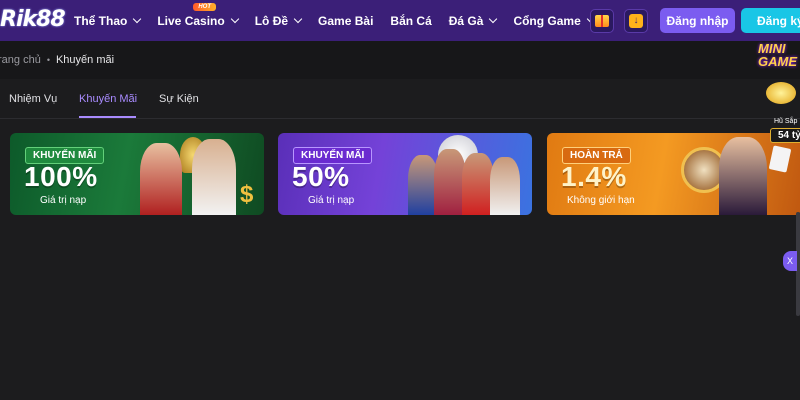 Image resolution: width=800 pixels, height=400 pixels. What do you see at coordinates (400, 99) in the screenshot?
I see `promo-tabs: Nhiệm Vụ Khuyến Mãi Sự Kiện` at bounding box center [400, 99].